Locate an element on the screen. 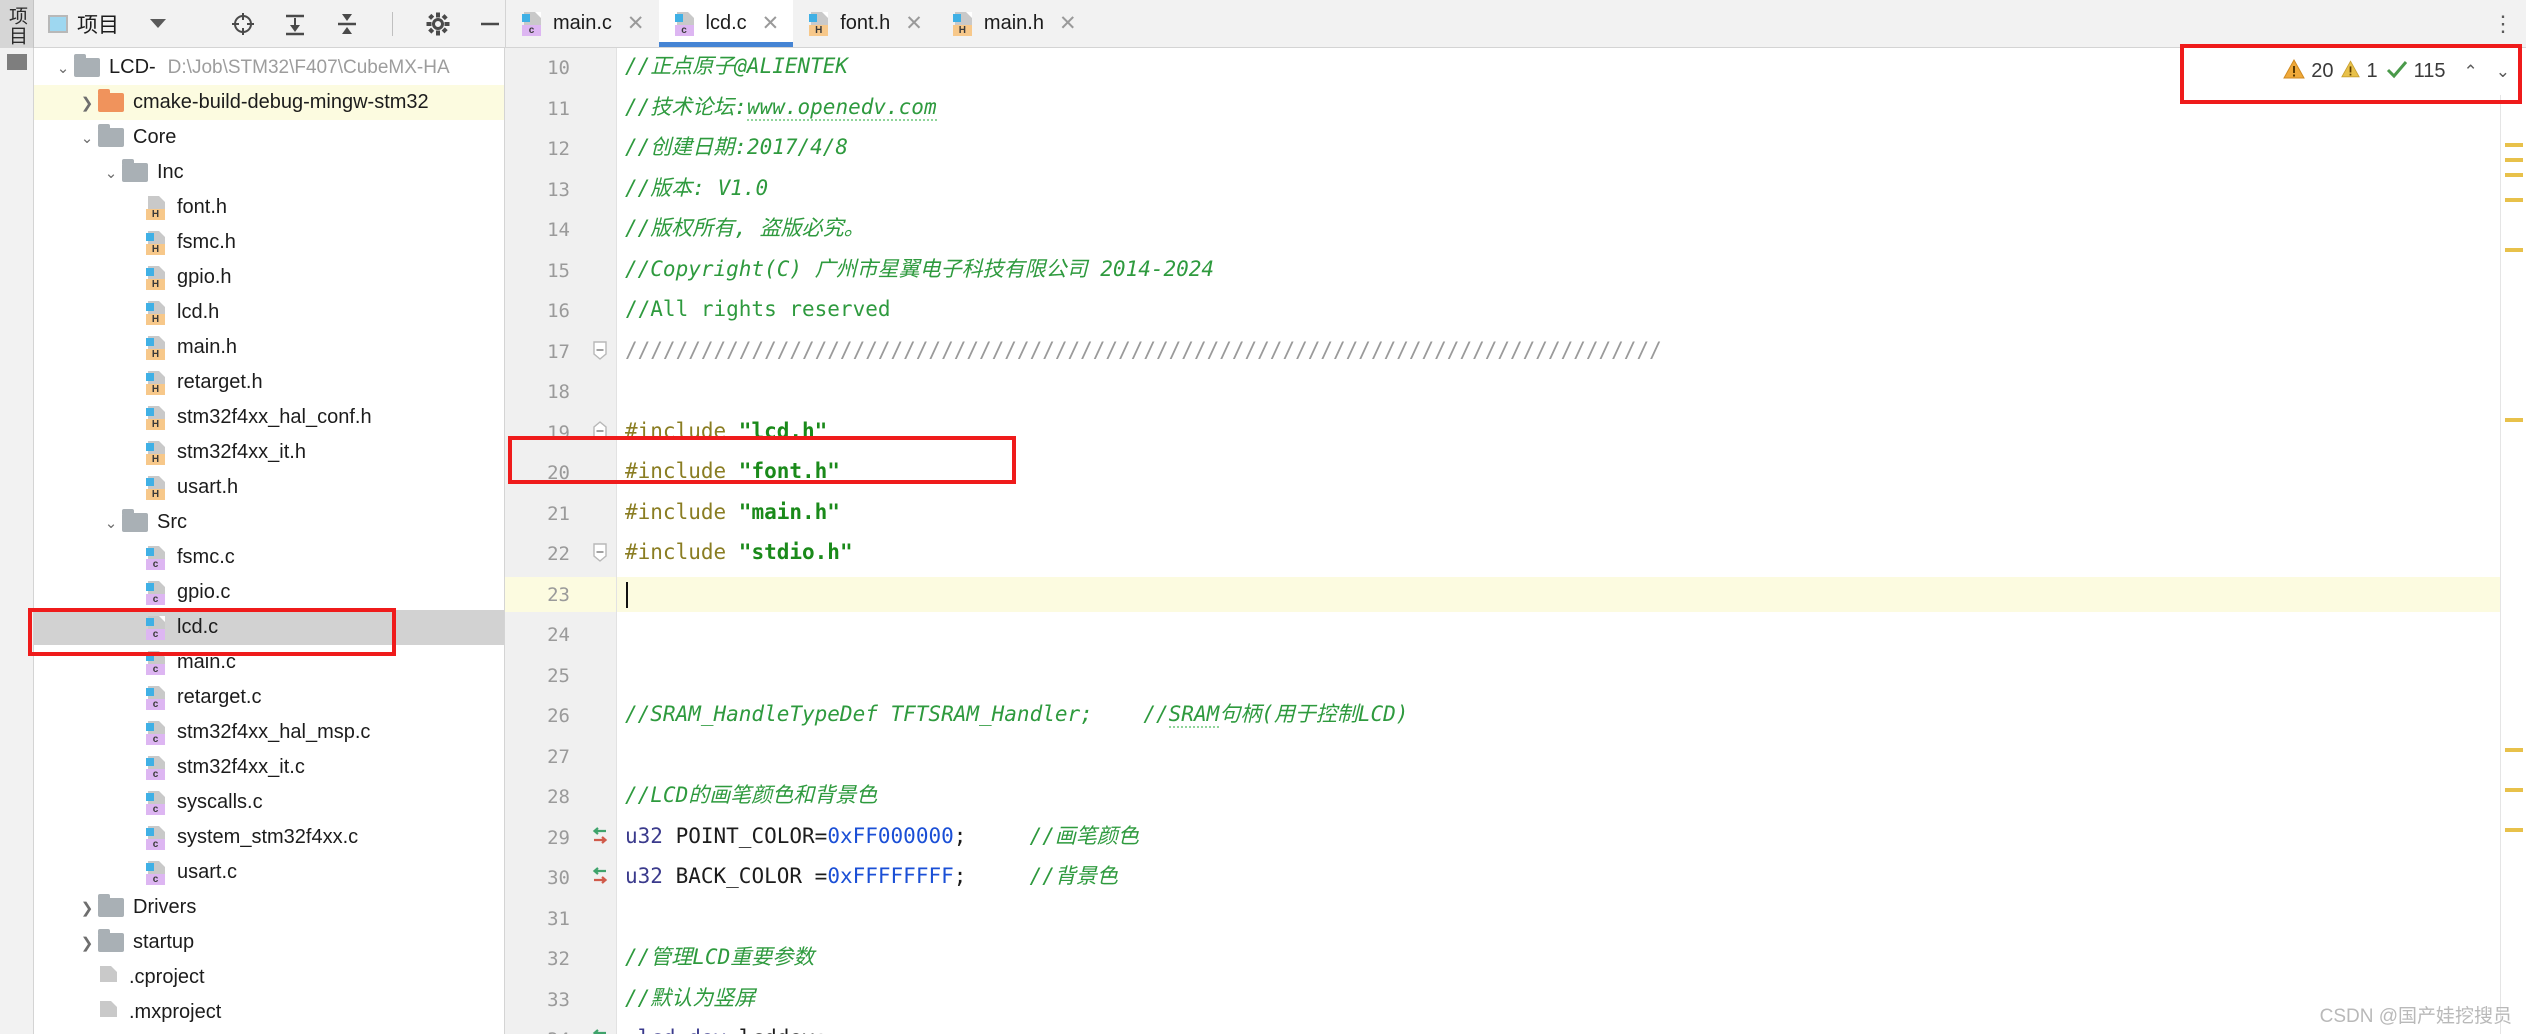 Image resolution: width=2526 pixels, height=1034 pixels. inspection-widget: 20 1 115 ⌃ ⌄ is located at coordinates (2396, 71).